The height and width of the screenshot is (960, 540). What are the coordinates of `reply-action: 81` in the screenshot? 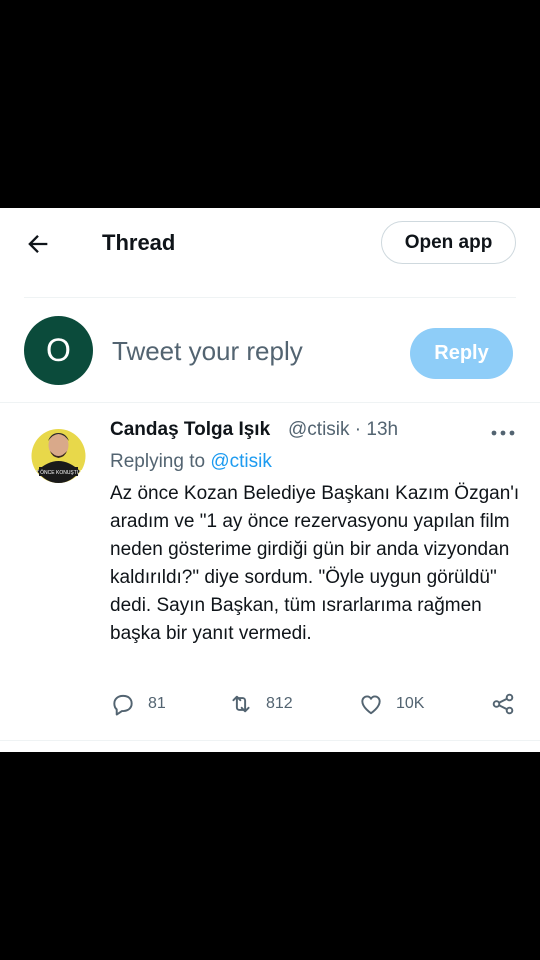 It's located at (138, 704).